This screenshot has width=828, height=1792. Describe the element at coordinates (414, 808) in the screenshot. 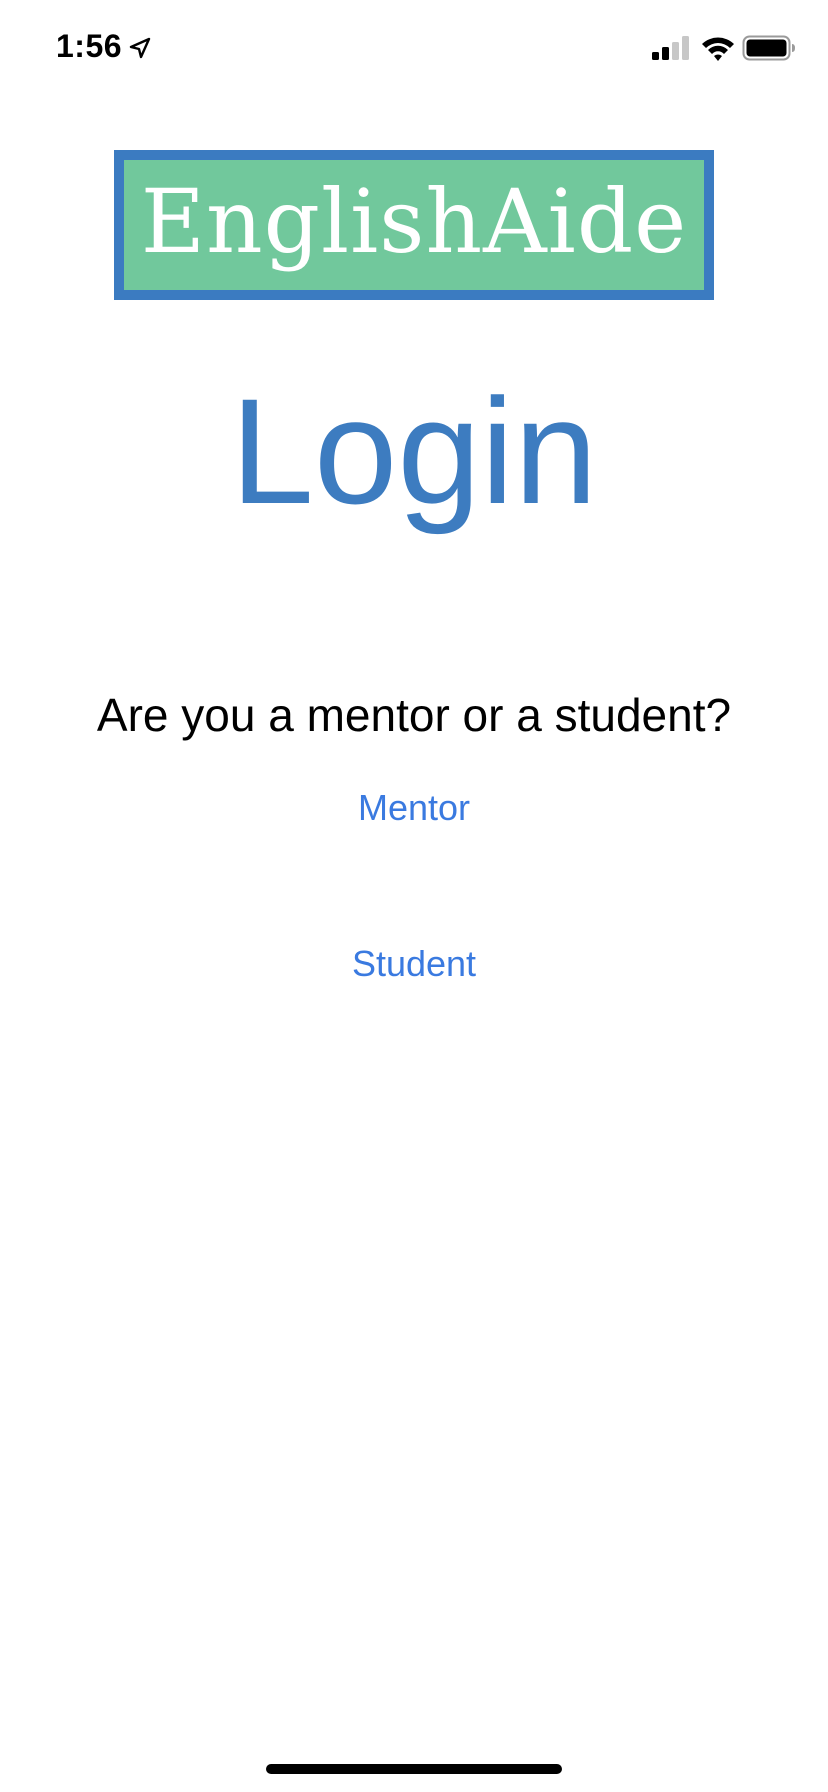

I see `mentor-button: Mentor` at that location.